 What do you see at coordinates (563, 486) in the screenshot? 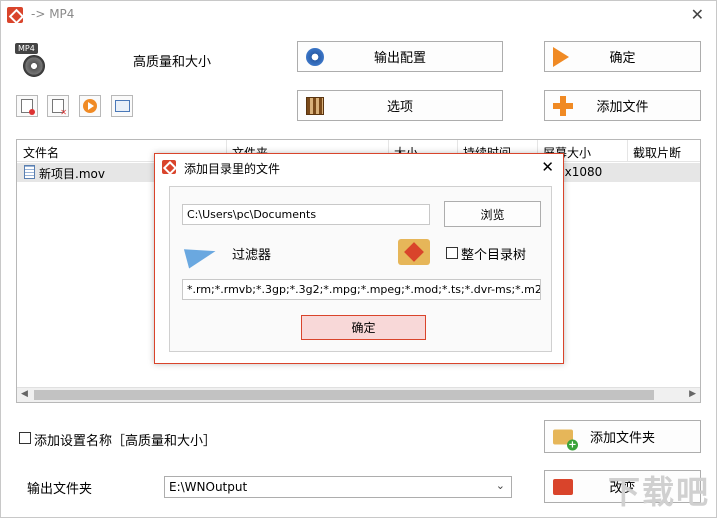
I see `folder-icon` at bounding box center [563, 486].